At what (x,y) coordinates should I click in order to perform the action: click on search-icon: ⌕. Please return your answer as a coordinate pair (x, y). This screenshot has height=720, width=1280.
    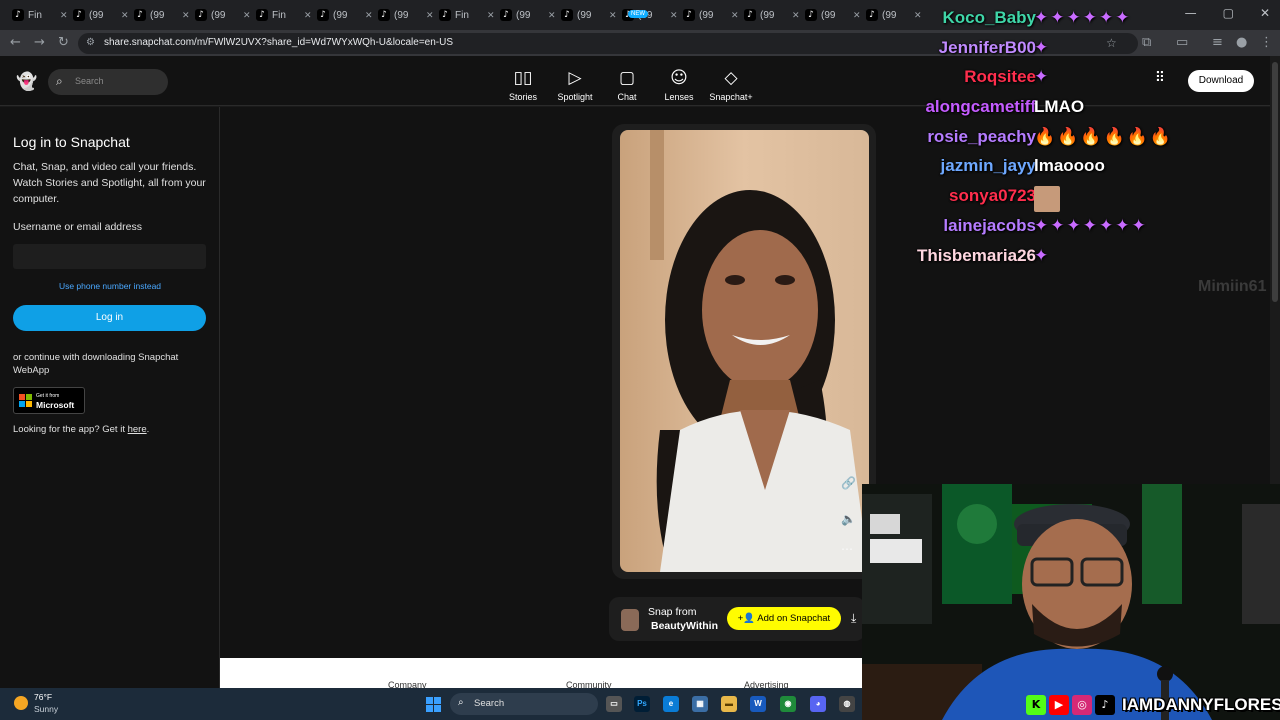
    Looking at the image, I should click on (59, 81).